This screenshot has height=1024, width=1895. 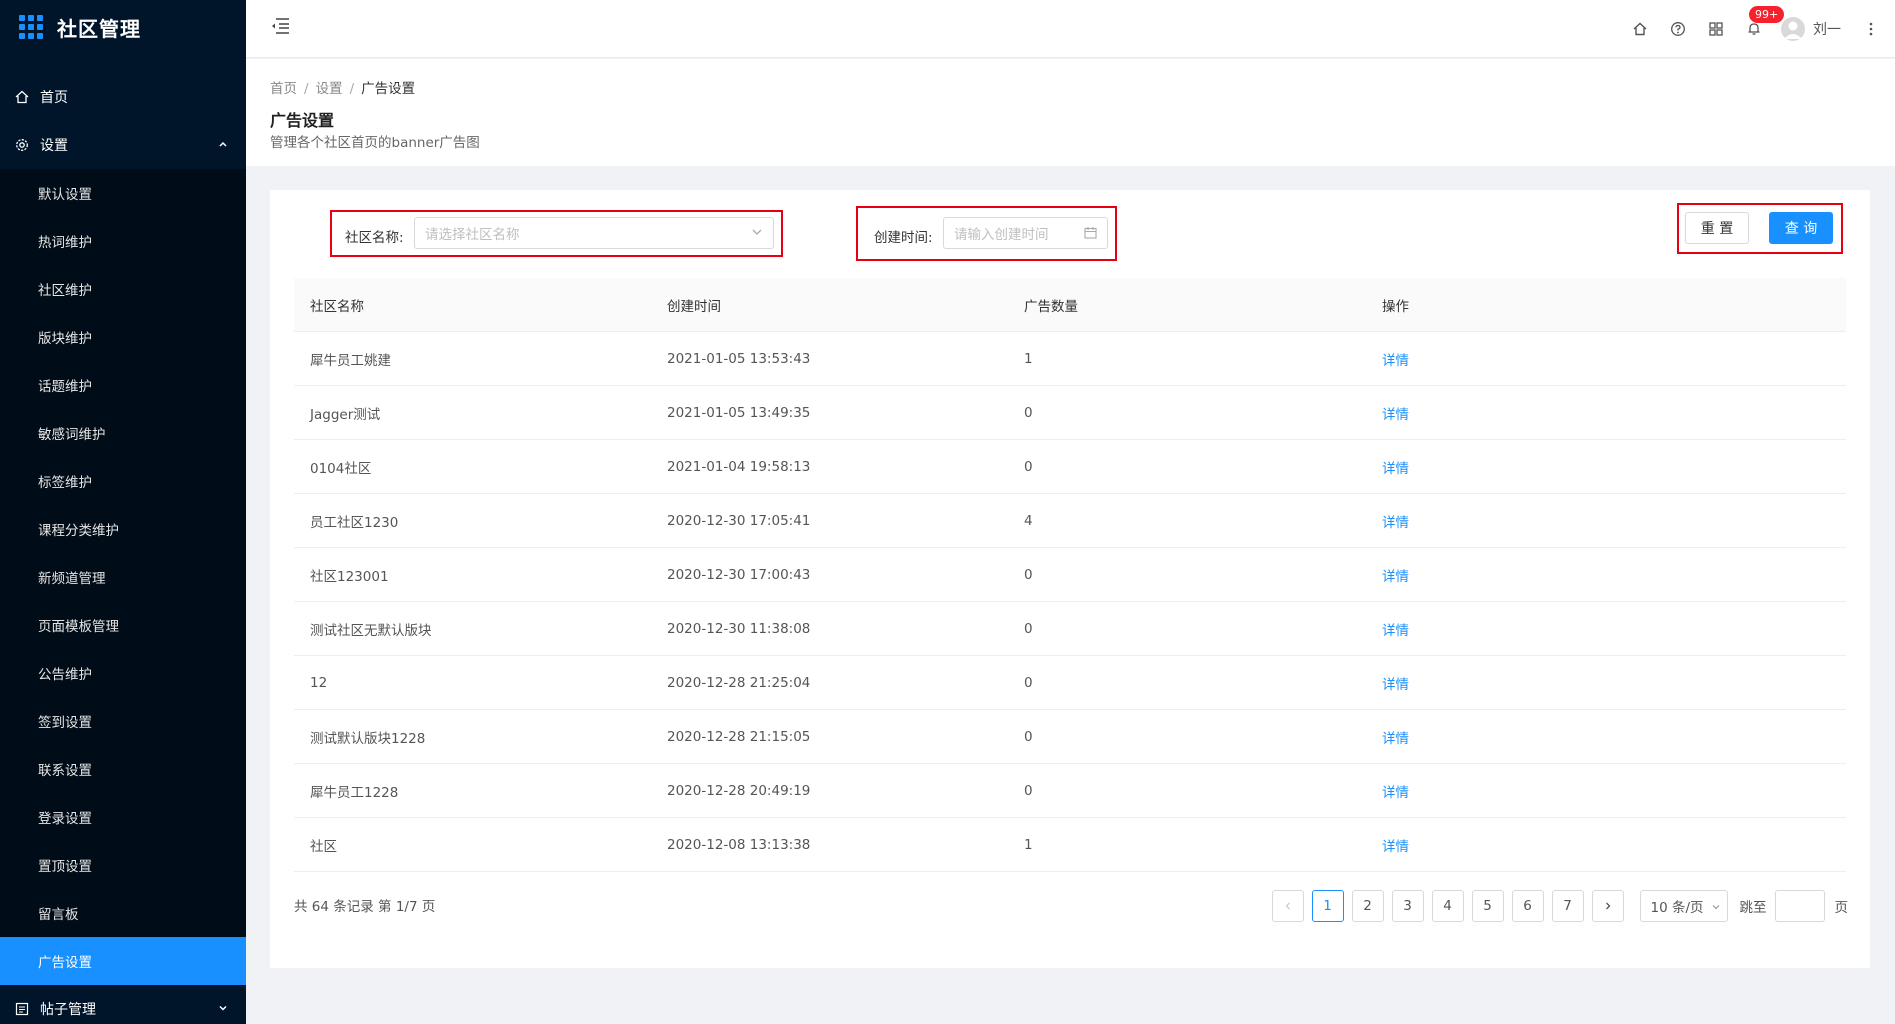 What do you see at coordinates (123, 433) in the screenshot?
I see `sidebar-subitem: 敏感词维护` at bounding box center [123, 433].